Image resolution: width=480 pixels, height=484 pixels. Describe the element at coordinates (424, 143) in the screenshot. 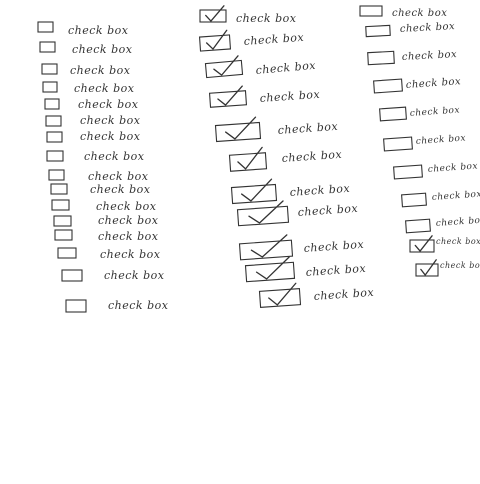

I see `checkbox-row-right-6: check box` at that location.